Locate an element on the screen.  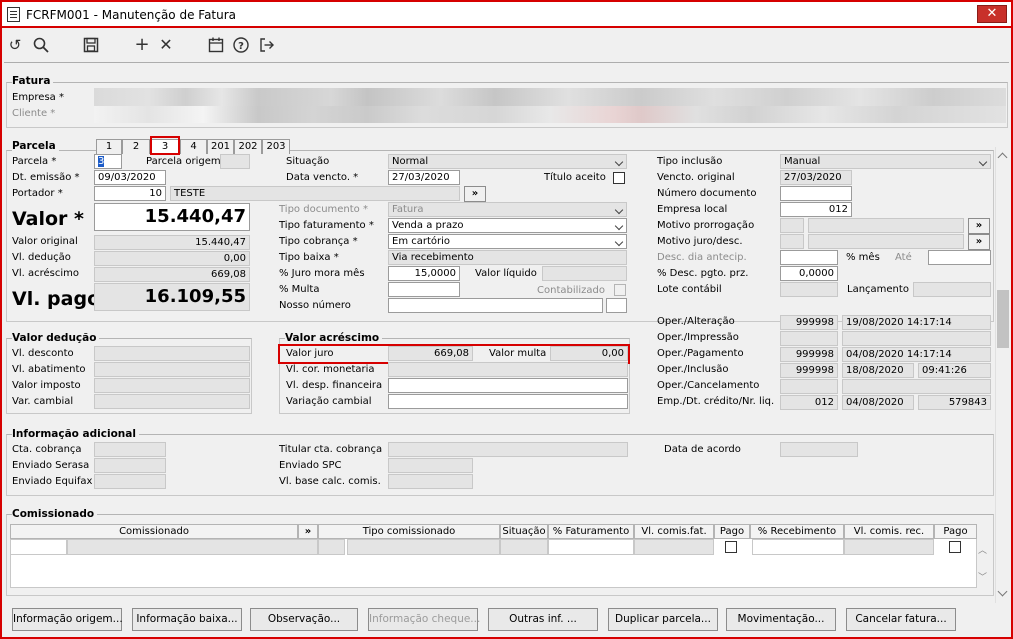
vl-base-field is located at coordinates (430, 481).